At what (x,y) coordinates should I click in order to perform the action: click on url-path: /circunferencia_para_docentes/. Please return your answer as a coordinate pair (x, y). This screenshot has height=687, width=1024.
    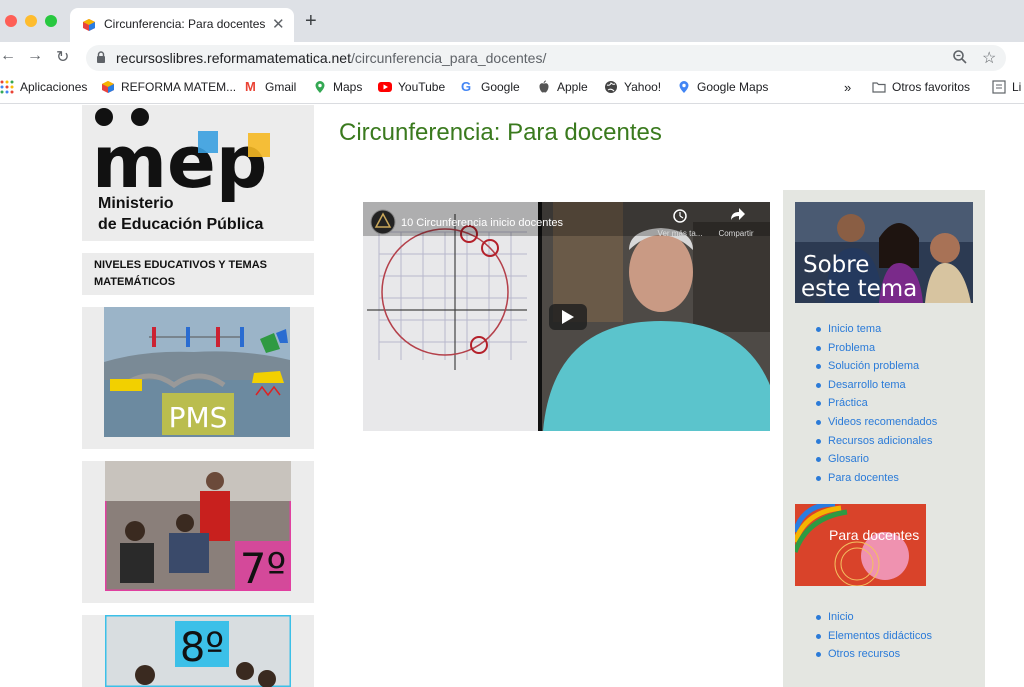
    Looking at the image, I should click on (448, 58).